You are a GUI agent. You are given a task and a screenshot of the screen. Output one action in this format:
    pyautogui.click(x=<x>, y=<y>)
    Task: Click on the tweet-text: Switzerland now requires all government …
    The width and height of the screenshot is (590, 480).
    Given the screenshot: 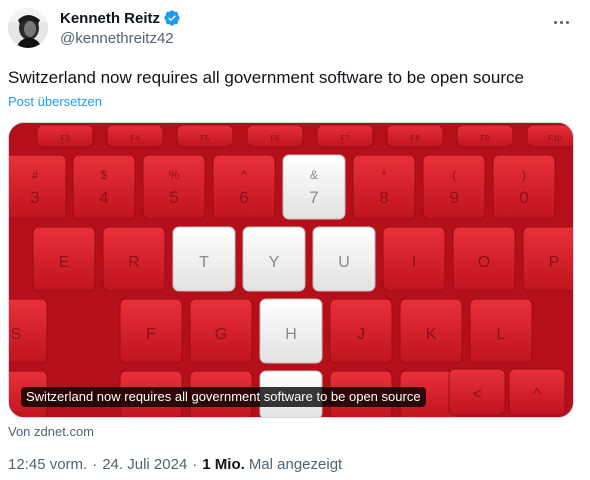 What is the action you would take?
    pyautogui.click(x=266, y=77)
    